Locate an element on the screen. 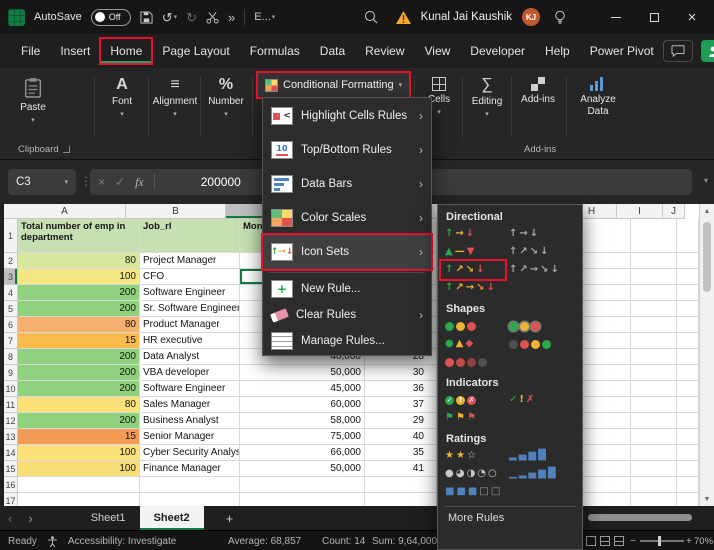 The image size is (714, 550). column-header-i: I is located at coordinates (640, 211).